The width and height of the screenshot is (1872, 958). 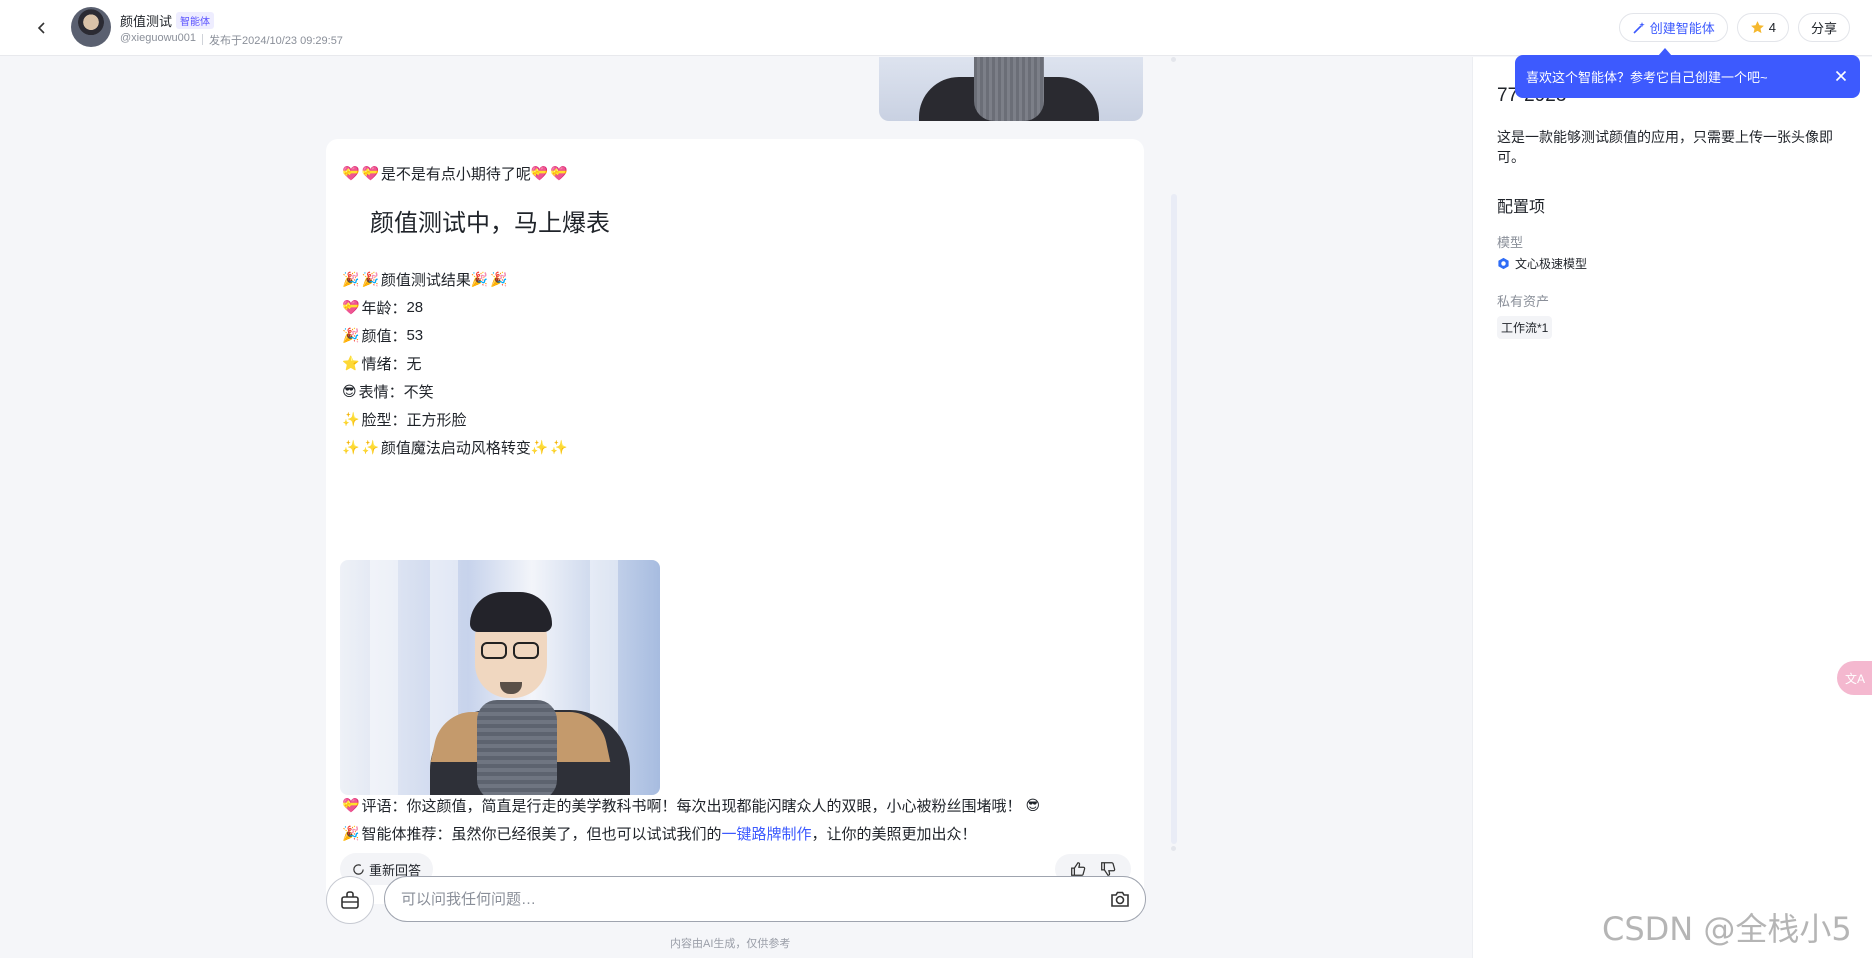 I want to click on agent-avatar, so click(x=91, y=27).